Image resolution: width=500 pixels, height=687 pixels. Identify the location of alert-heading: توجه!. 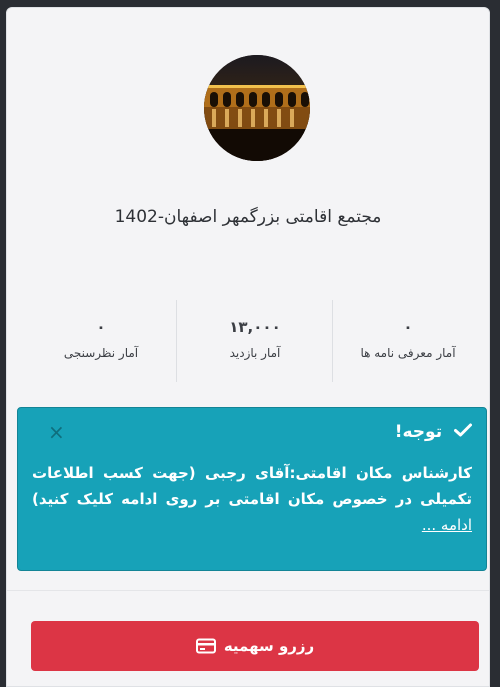
(433, 432).